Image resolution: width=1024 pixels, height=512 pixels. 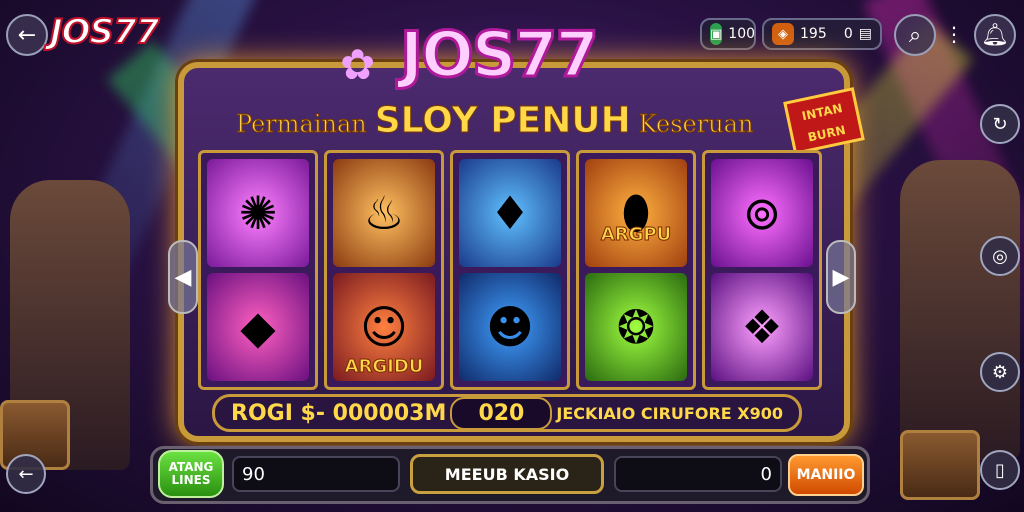 I want to click on scroll-symbol: ⊚, so click(x=762, y=213).